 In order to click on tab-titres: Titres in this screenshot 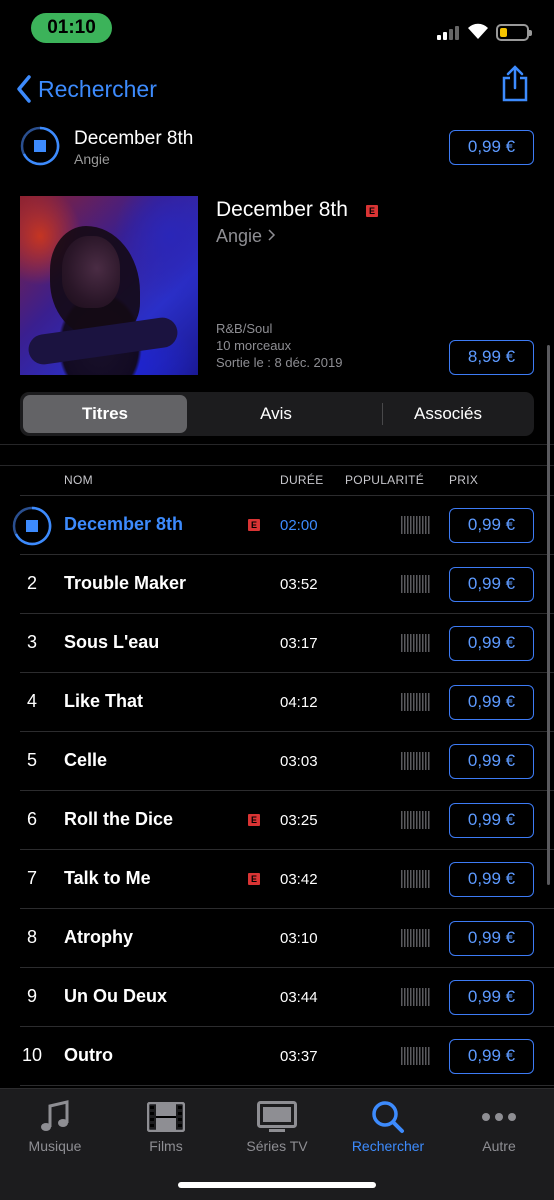, I will do `click(105, 414)`.